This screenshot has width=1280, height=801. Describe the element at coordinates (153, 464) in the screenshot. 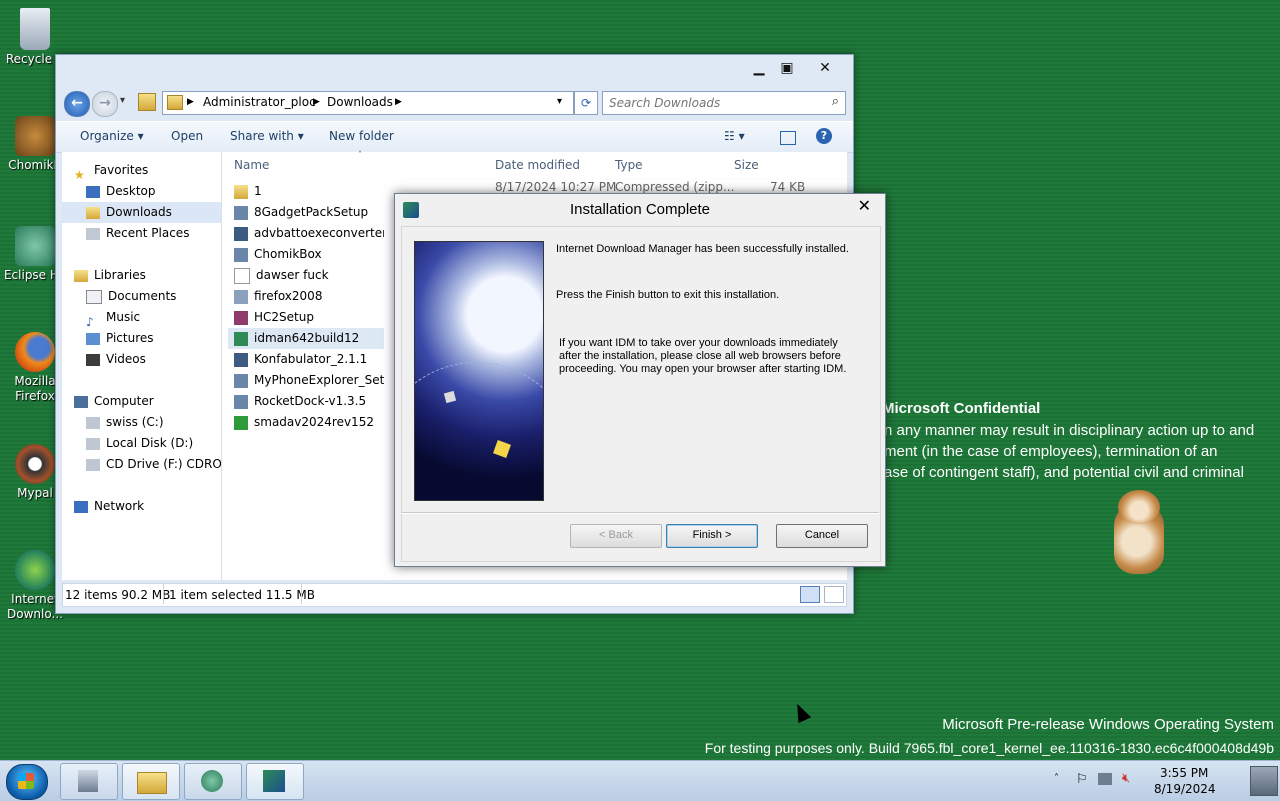

I see `nav-drive-f: CD Drive (F:) CDROM` at that location.